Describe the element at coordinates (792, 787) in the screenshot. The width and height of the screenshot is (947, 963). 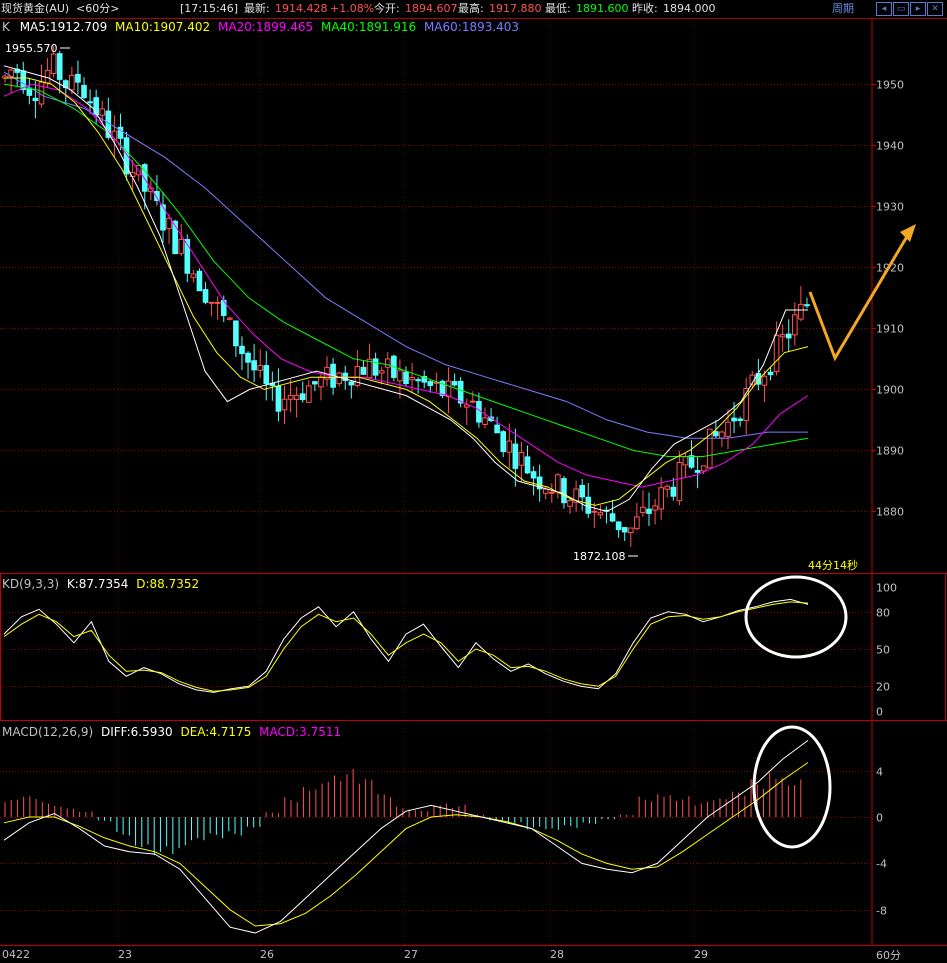
I see `macd-highlight-circle` at that location.